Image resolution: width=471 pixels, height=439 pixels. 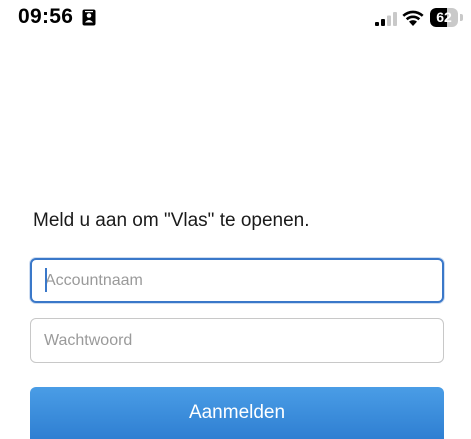 What do you see at coordinates (235, 22) in the screenshot?
I see `status-bar: 09:56 62` at bounding box center [235, 22].